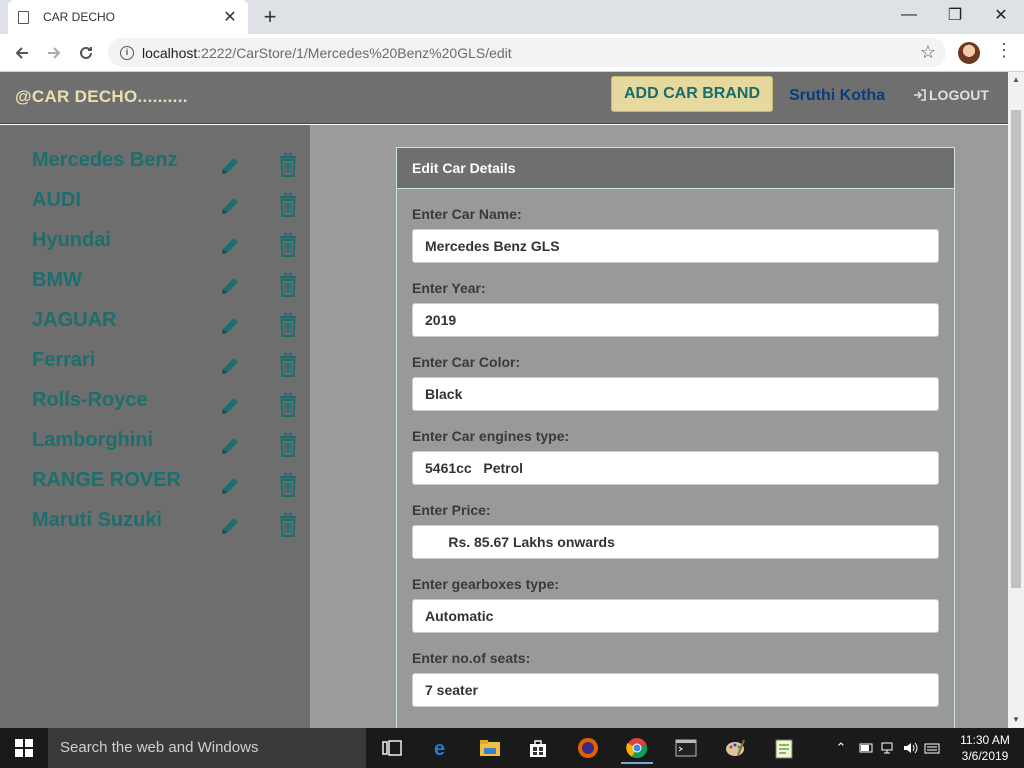 This screenshot has width=1024, height=768. What do you see at coordinates (97, 520) in the screenshot?
I see `brand-name-link: Maruti Suzuki` at bounding box center [97, 520].